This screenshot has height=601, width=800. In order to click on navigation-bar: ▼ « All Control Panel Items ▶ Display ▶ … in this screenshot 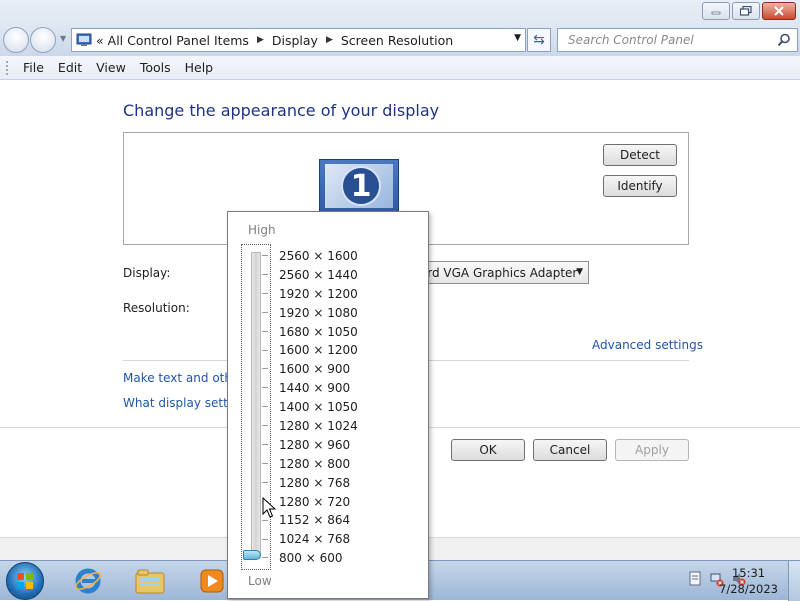, I will do `click(400, 40)`.